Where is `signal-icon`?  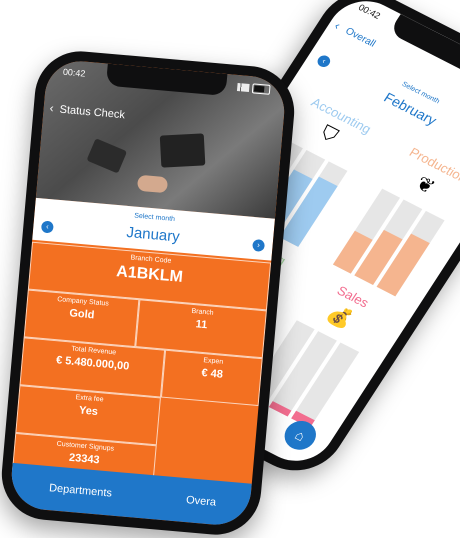 signal-icon is located at coordinates (243, 88).